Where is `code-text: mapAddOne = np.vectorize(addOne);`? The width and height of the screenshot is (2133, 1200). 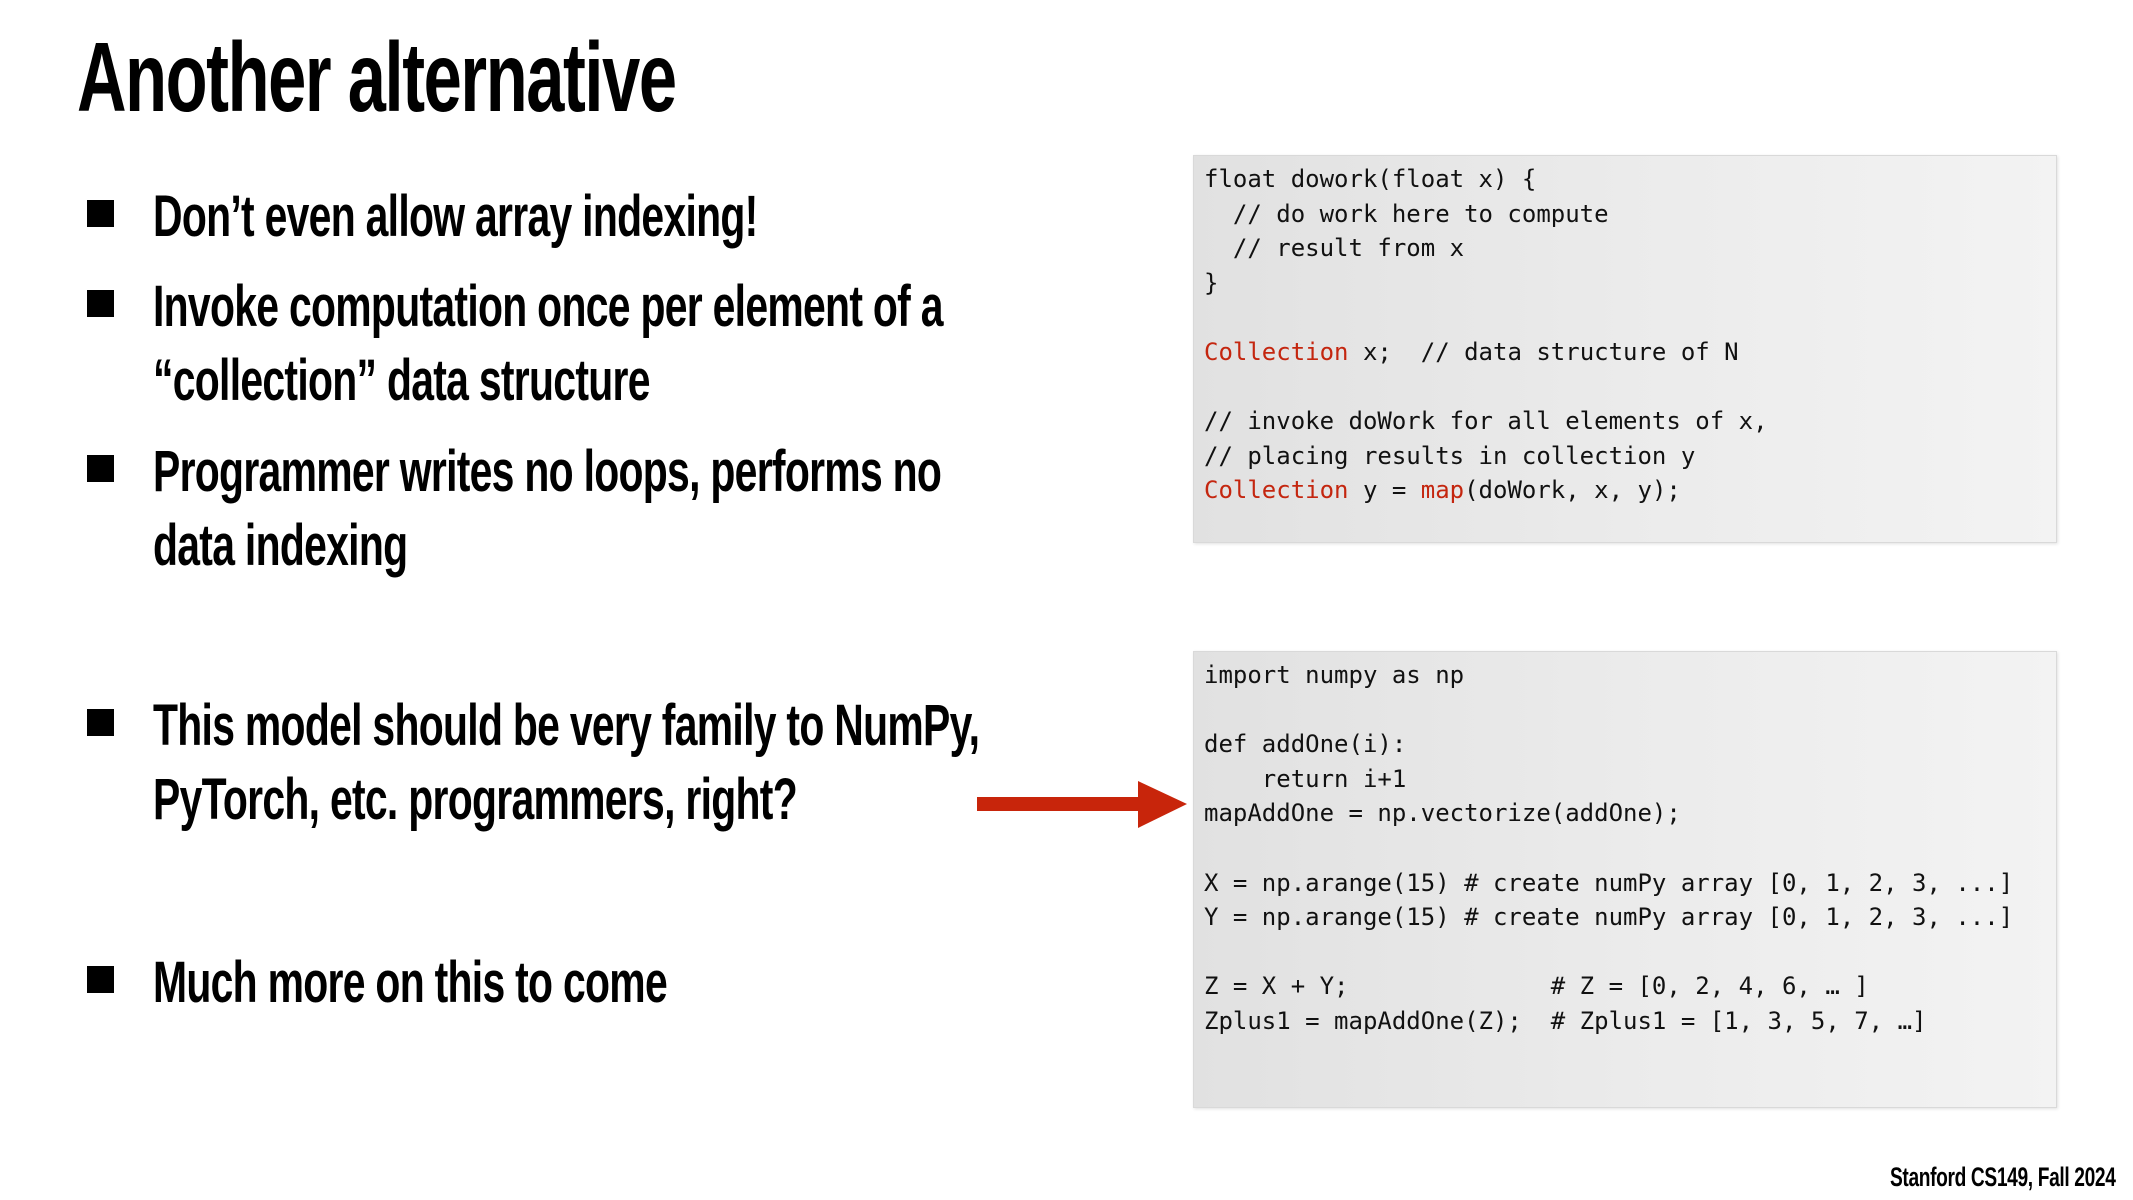 code-text: mapAddOne = np.vectorize(addOne); is located at coordinates (1442, 813).